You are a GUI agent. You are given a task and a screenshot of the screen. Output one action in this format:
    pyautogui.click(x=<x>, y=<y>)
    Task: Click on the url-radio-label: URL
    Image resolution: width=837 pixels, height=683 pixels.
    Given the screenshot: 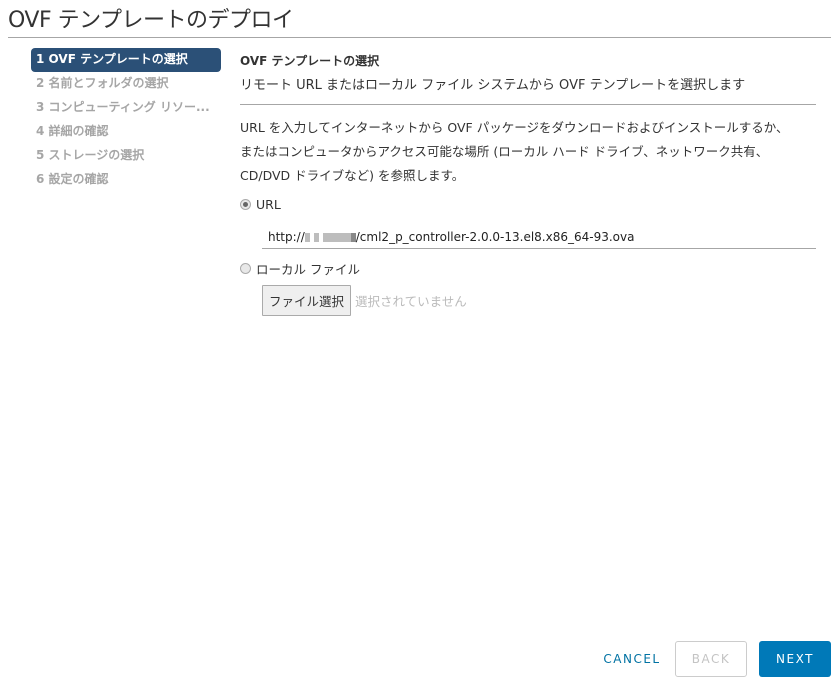 What is the action you would take?
    pyautogui.click(x=268, y=204)
    